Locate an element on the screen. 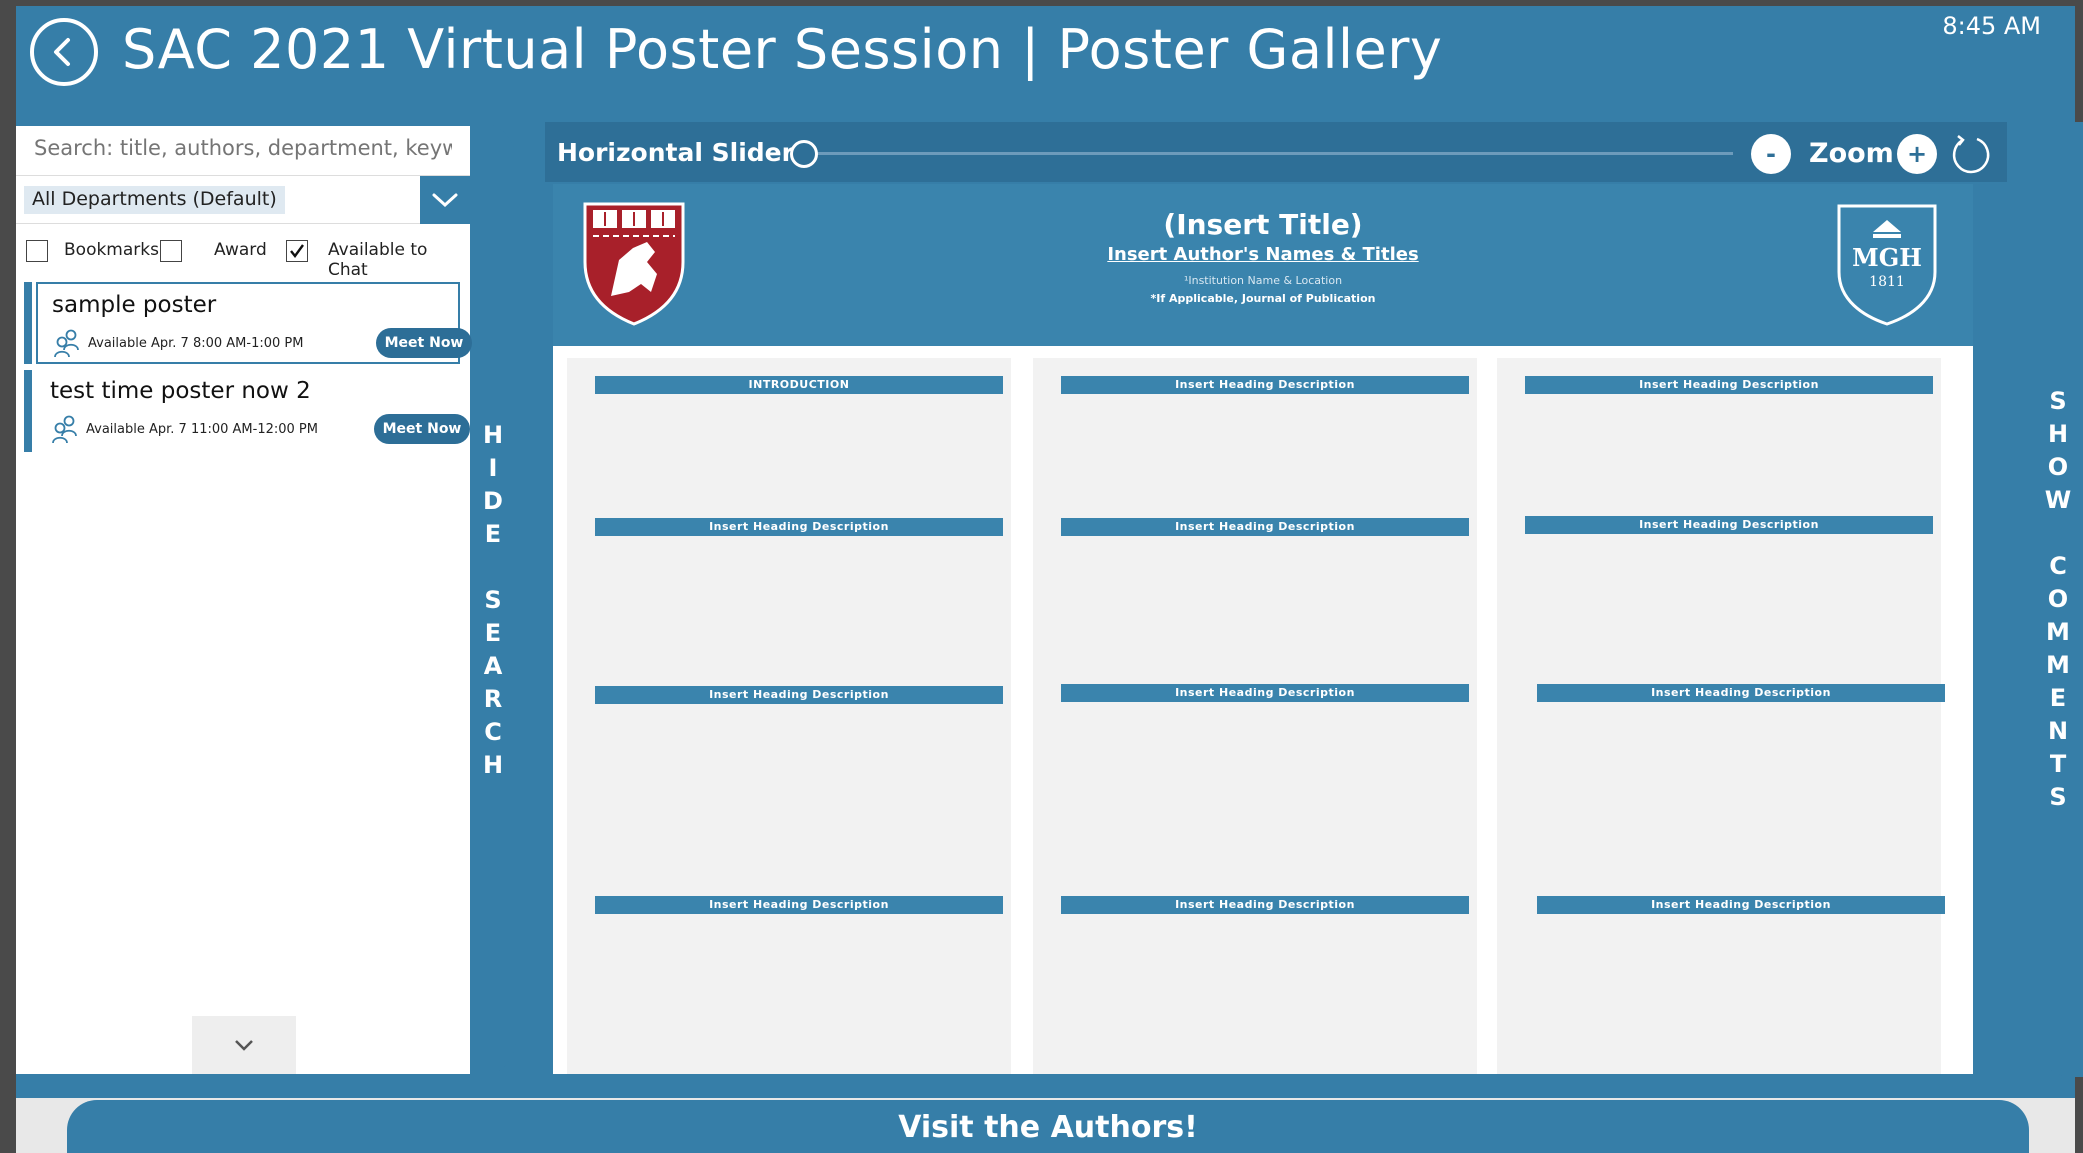 The width and height of the screenshot is (2083, 1153). horizontal-slider-track is located at coordinates (1263, 153).